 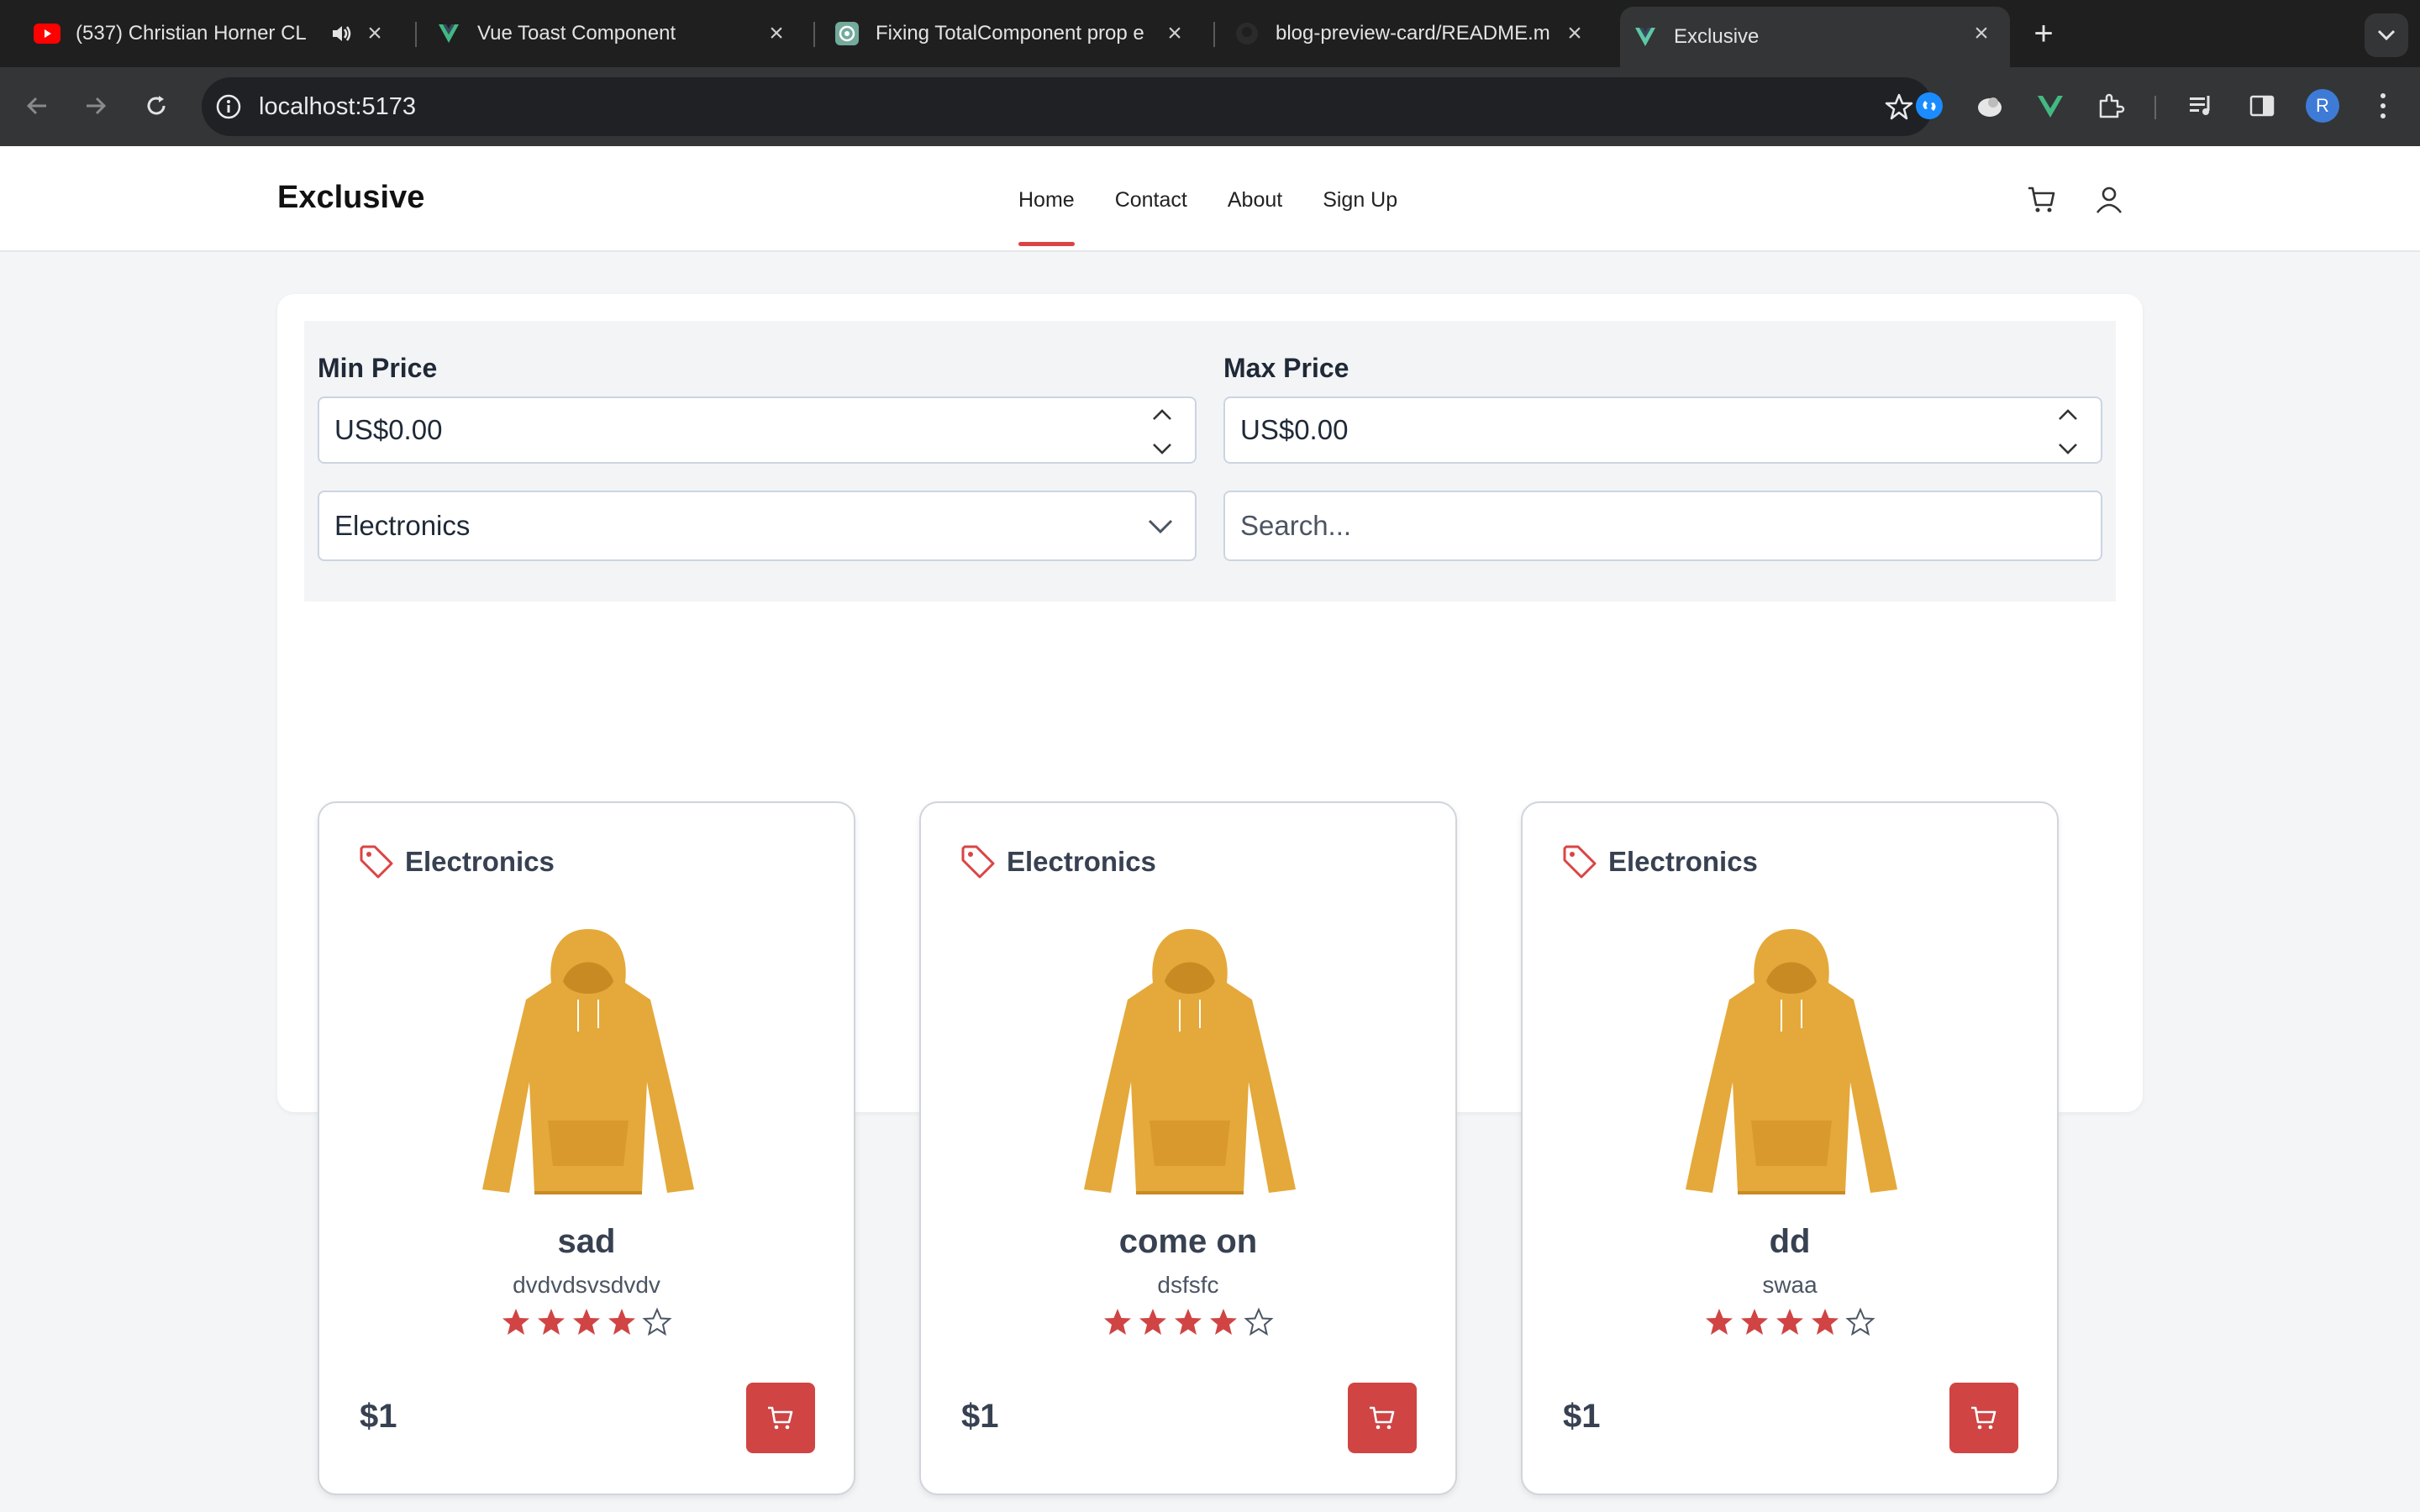 I want to click on browser-tab: Vue Toast Component ×, so click(x=620, y=33).